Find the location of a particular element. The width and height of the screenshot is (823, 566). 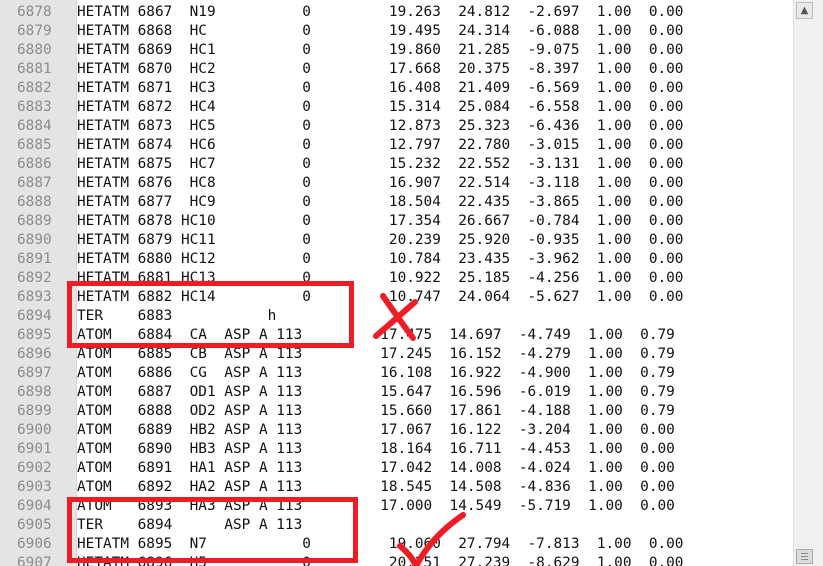

annotation-layer is located at coordinates (419, 429).